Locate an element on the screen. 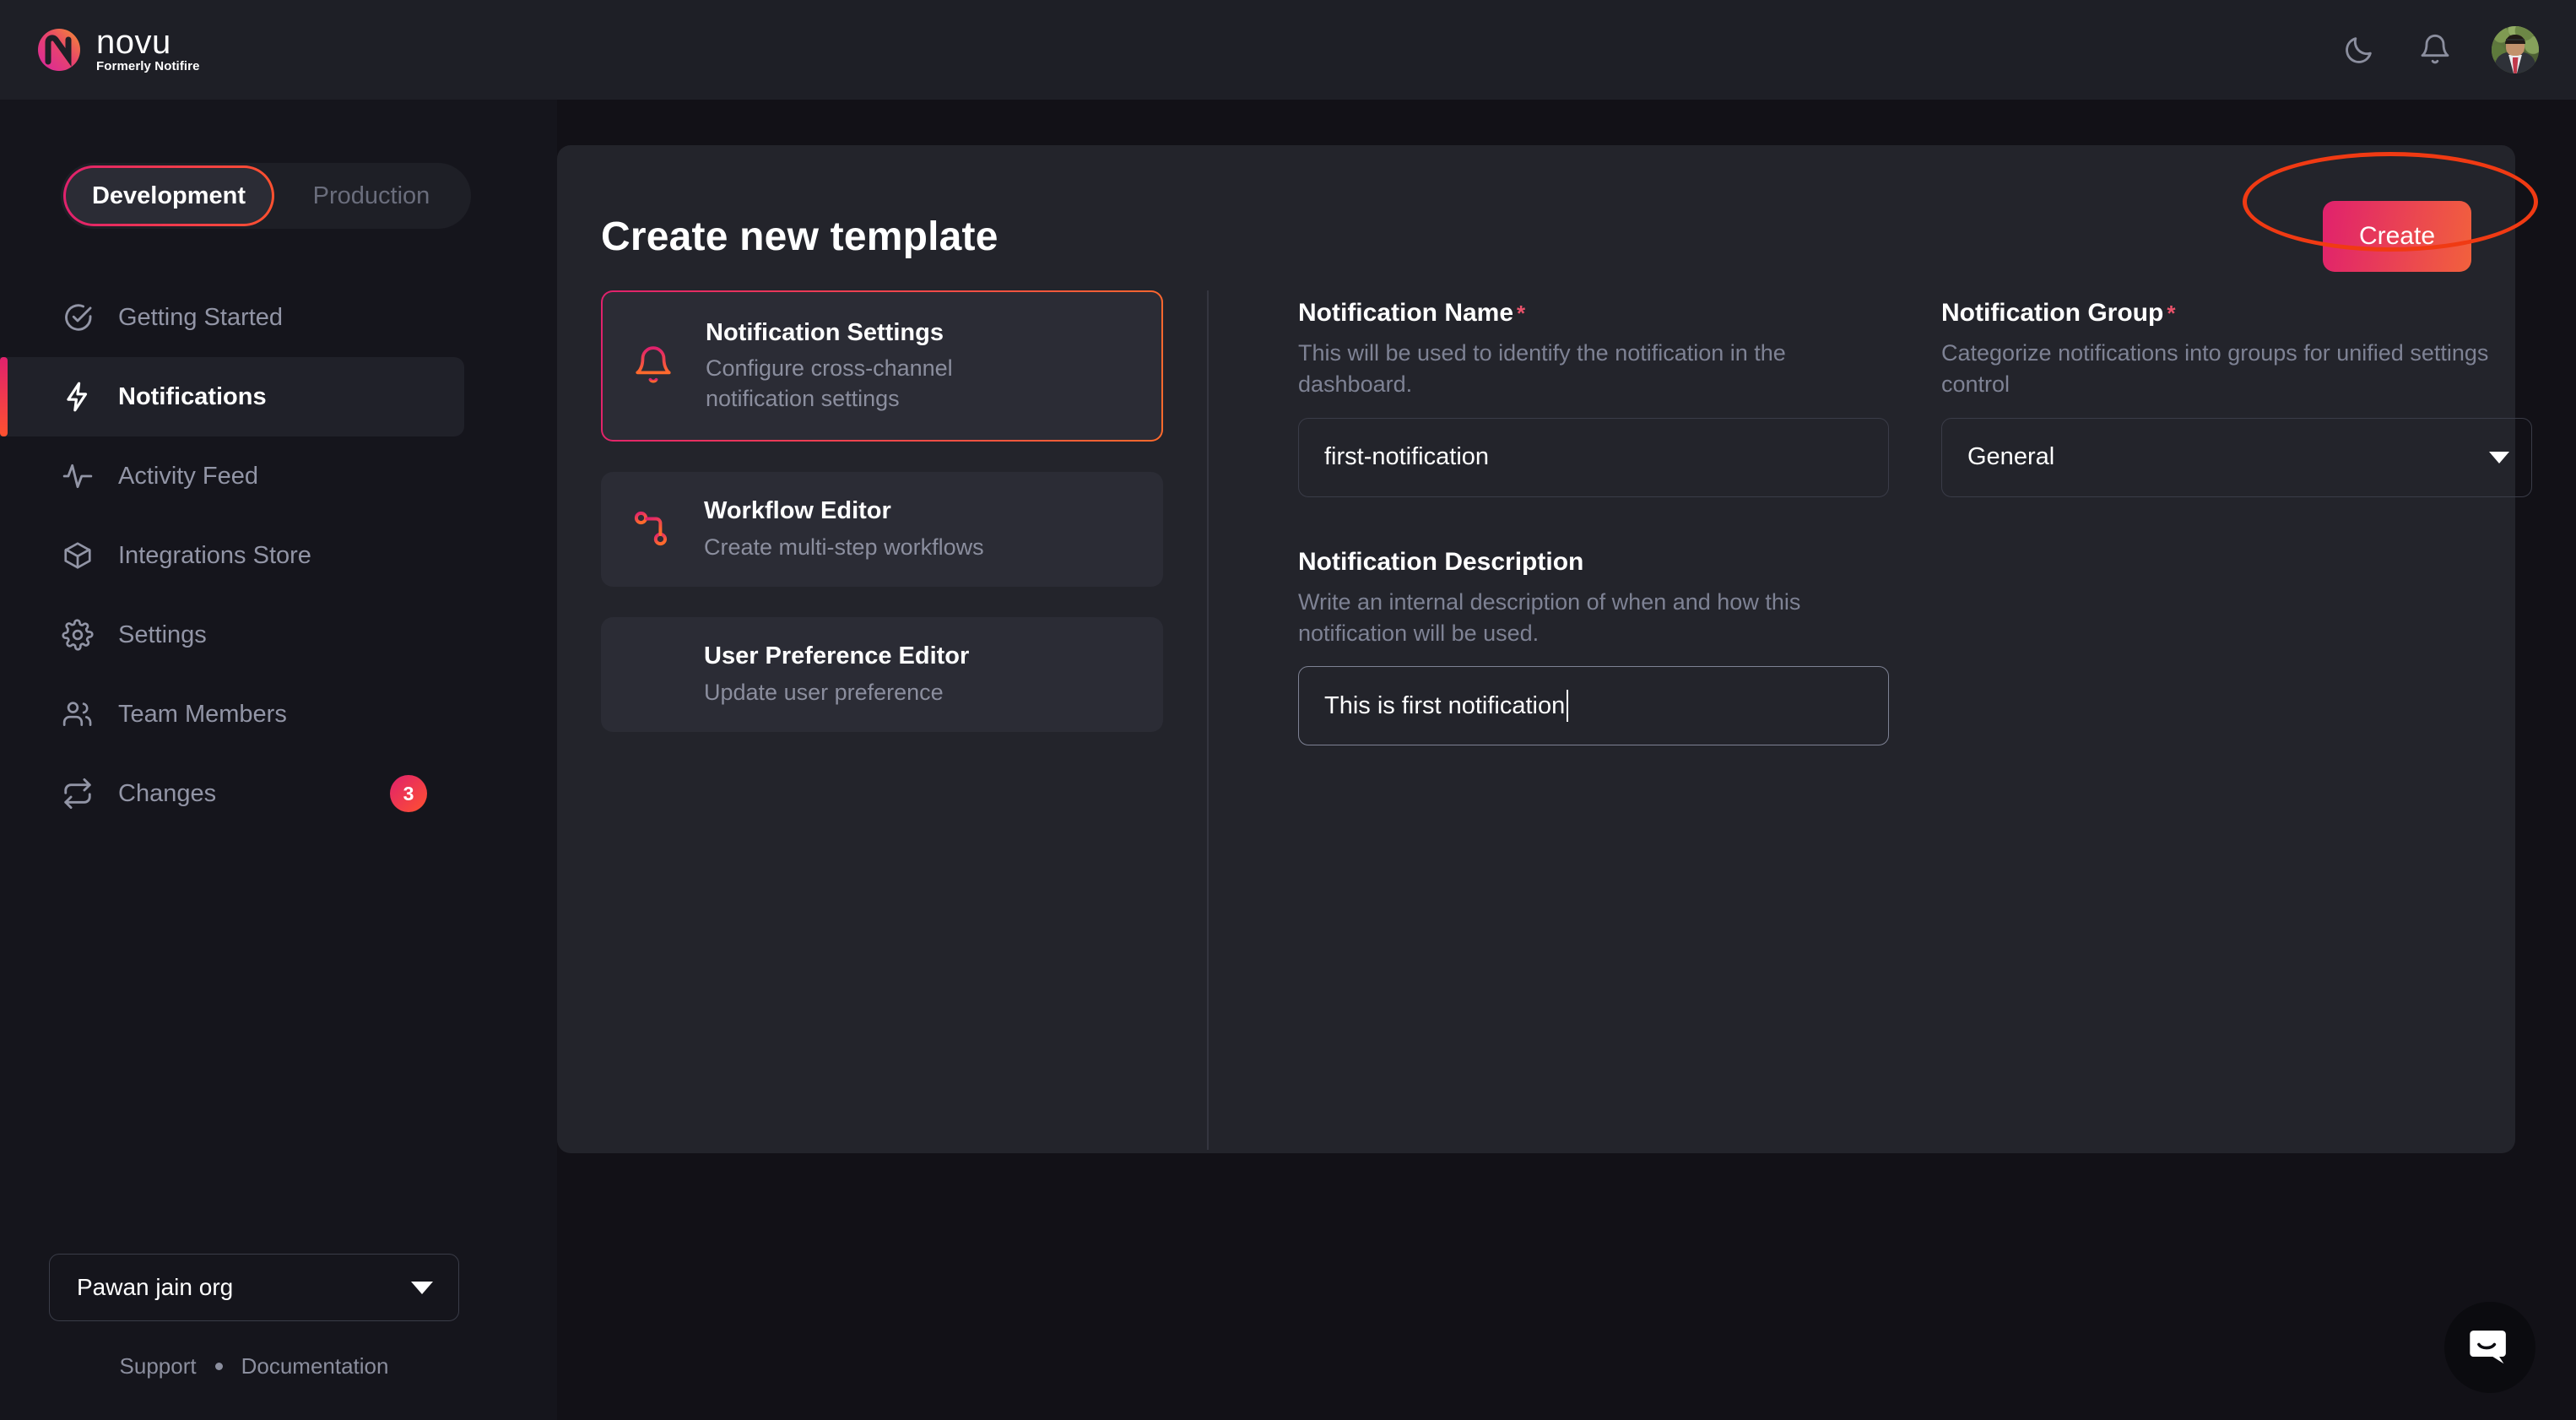 This screenshot has height=1420, width=2576. org-selector-value: Pawan jain org is located at coordinates (155, 1287).